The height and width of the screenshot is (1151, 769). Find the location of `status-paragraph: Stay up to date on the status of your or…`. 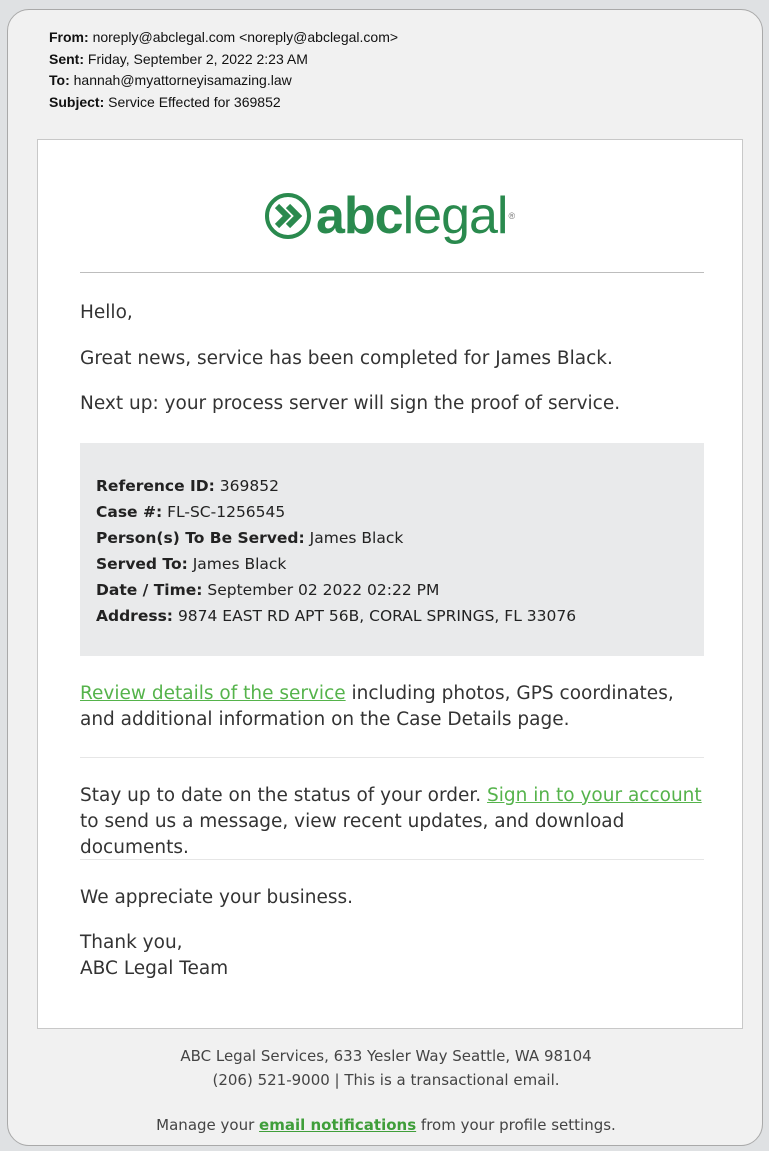

status-paragraph: Stay up to date on the status of your or… is located at coordinates (391, 821).